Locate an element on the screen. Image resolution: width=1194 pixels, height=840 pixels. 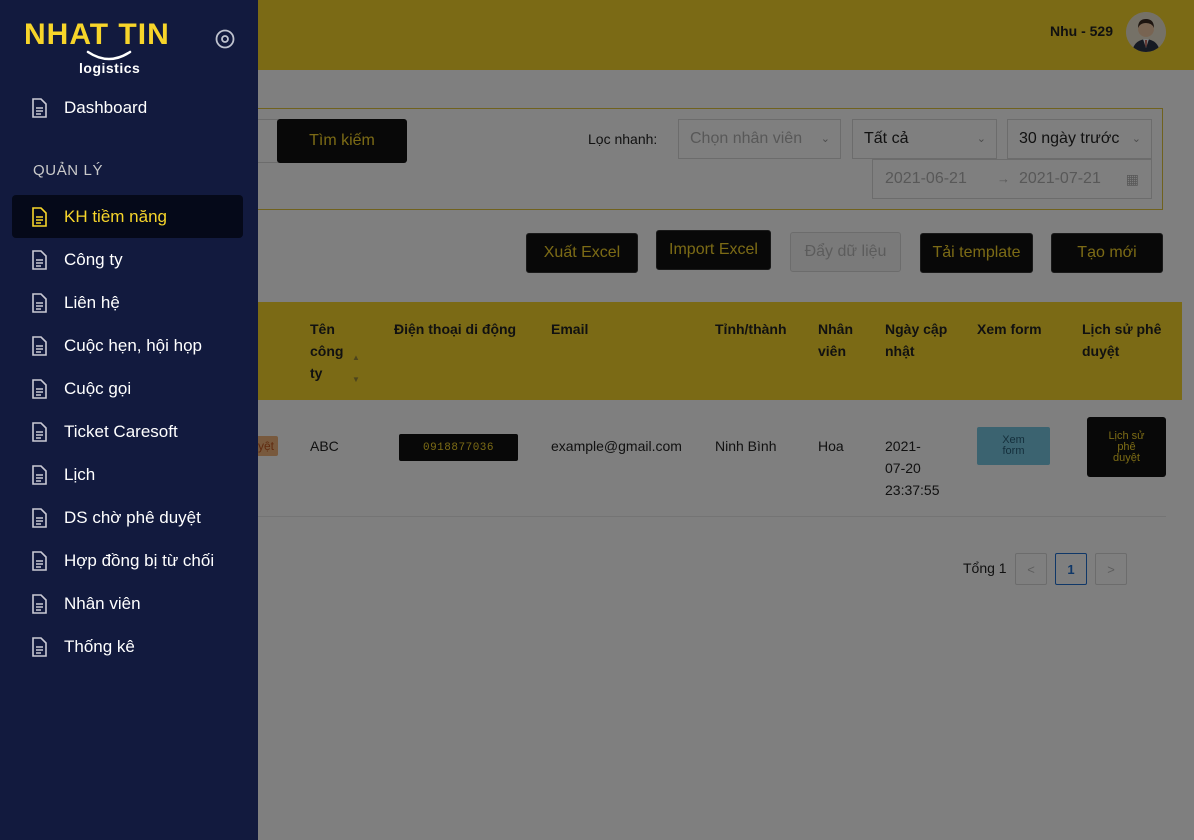
sidebar-item-dashboard: Dashboard is located at coordinates (127, 107).